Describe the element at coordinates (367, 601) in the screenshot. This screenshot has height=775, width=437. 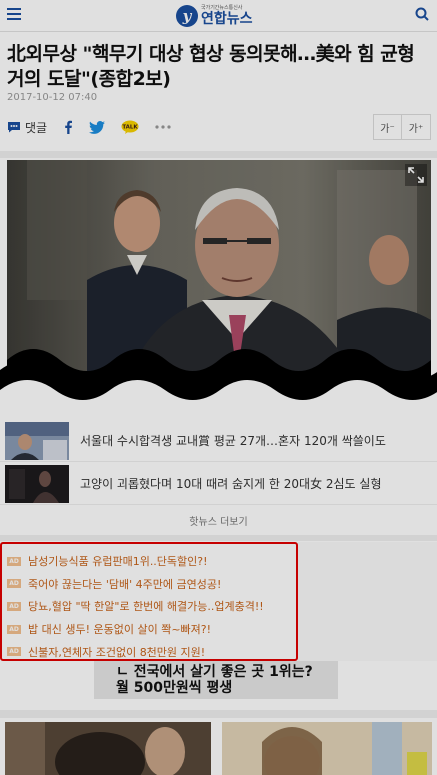
I see `background-panel` at that location.